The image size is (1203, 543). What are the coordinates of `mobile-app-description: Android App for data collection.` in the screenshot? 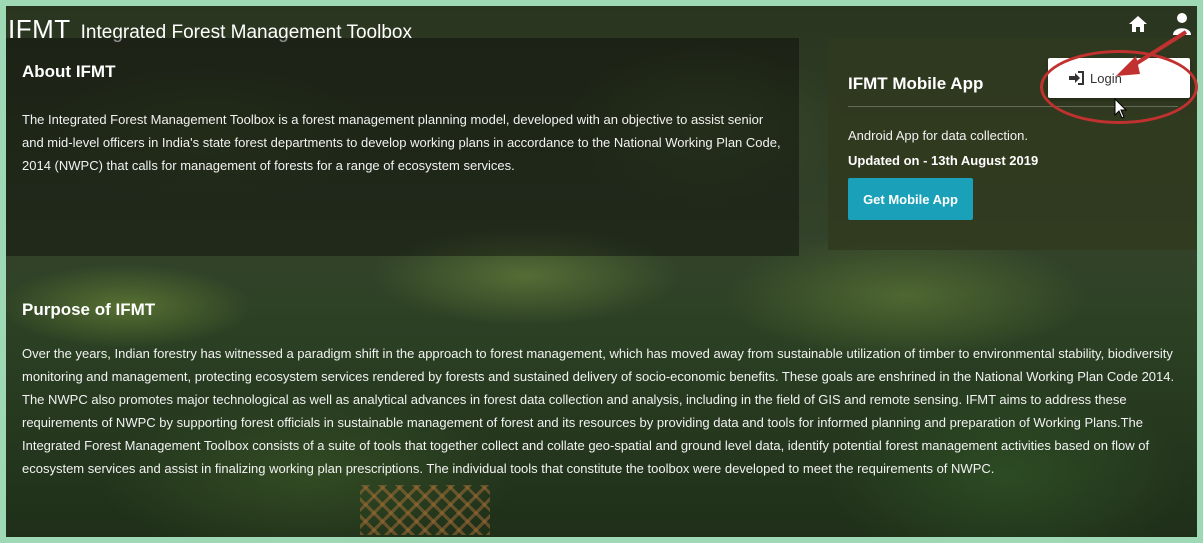 It's located at (938, 135).